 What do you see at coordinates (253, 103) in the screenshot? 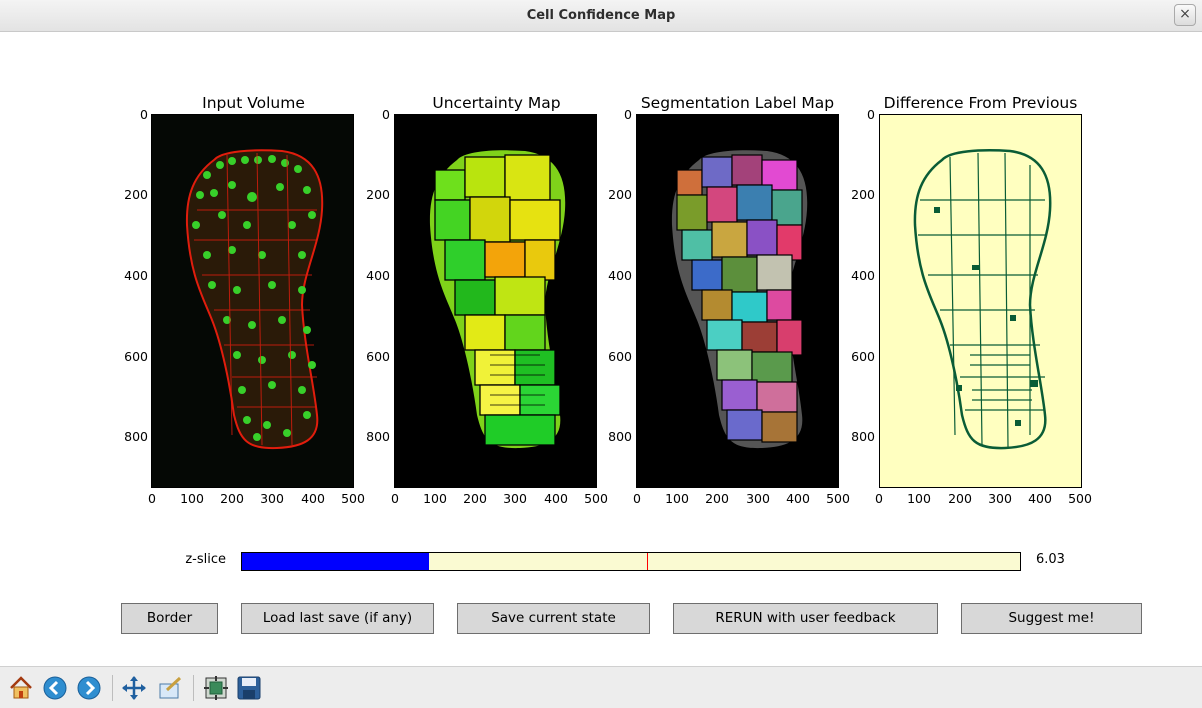
I see `plot-title-input-volume: Input Volume` at bounding box center [253, 103].